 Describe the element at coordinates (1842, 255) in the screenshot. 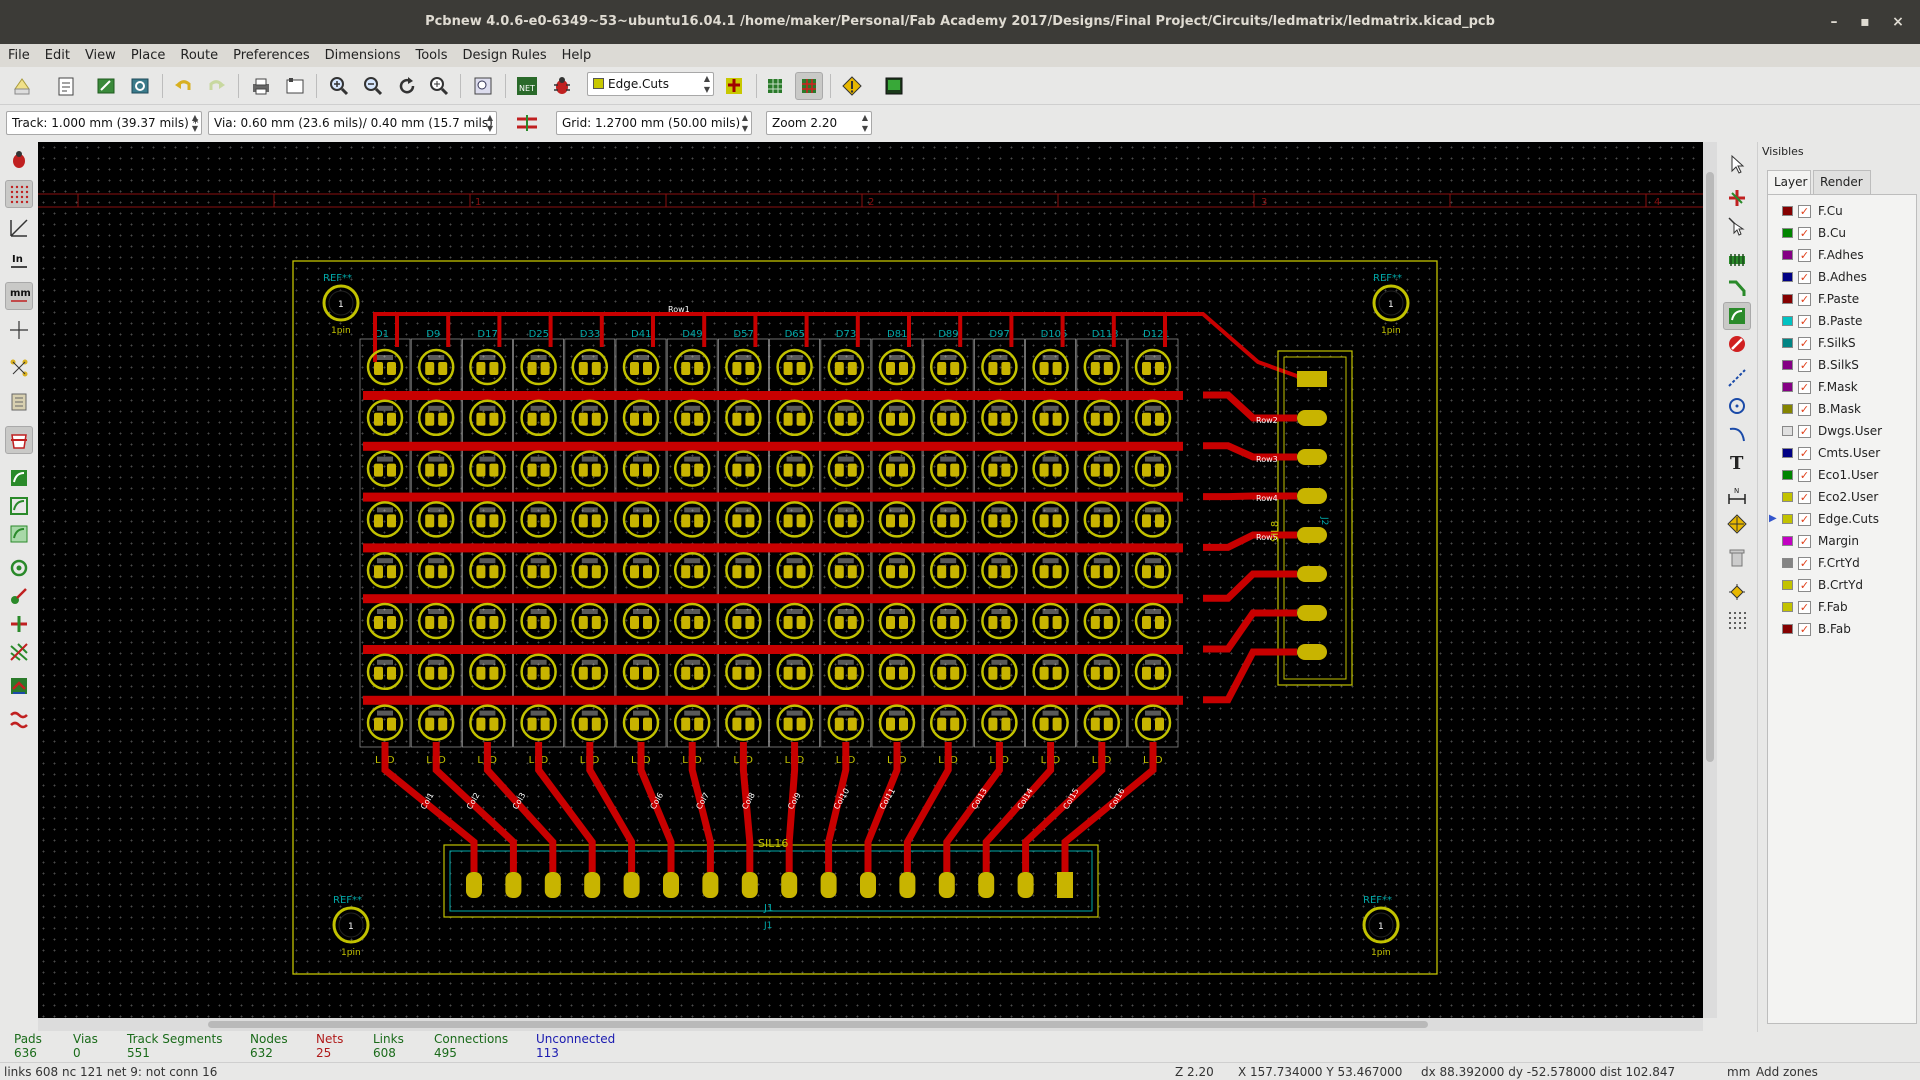

I see `layer-row-f-adhes: ✓ F.Adhes` at that location.